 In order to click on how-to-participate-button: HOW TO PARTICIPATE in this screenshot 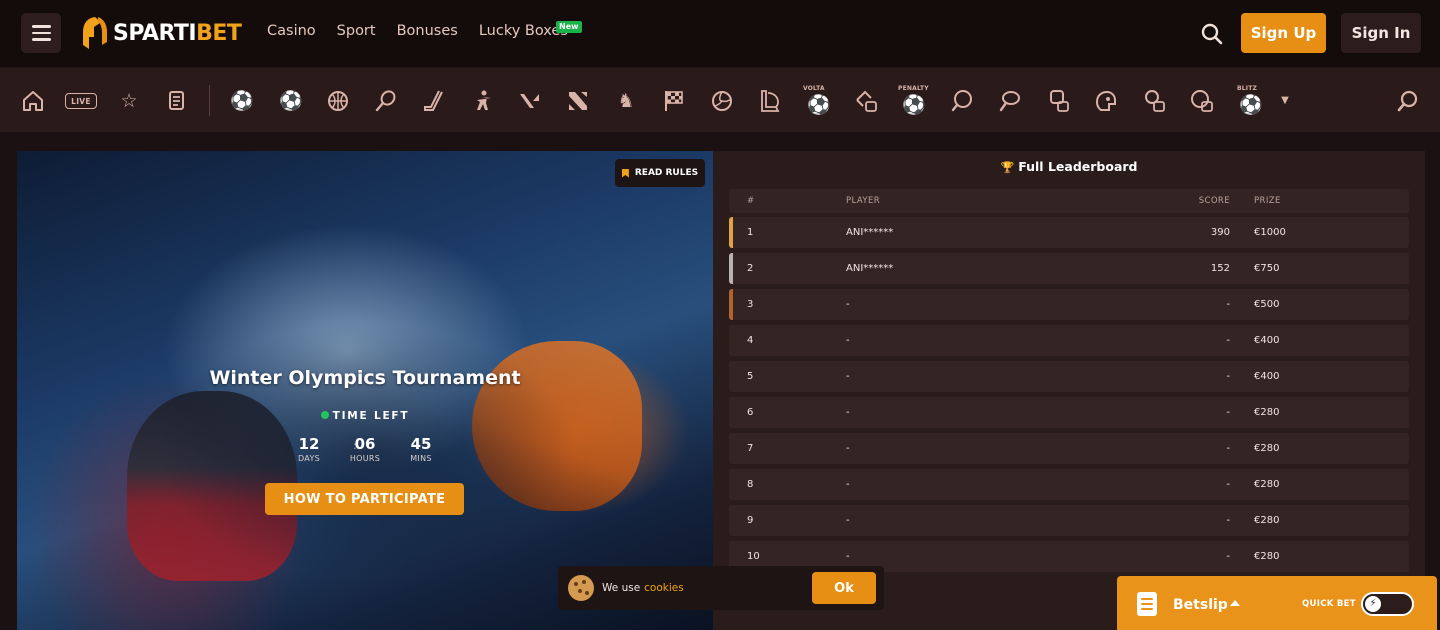, I will do `click(364, 499)`.